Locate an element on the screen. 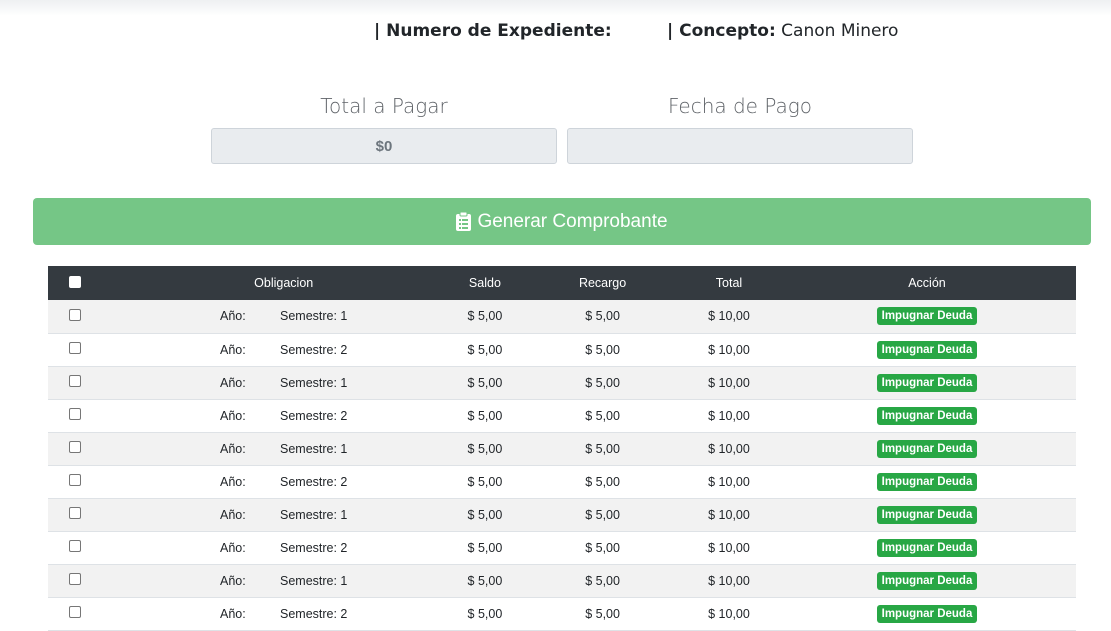 The width and height of the screenshot is (1111, 631). generar-comprobante-button: Generar Comprobante is located at coordinates (562, 221).